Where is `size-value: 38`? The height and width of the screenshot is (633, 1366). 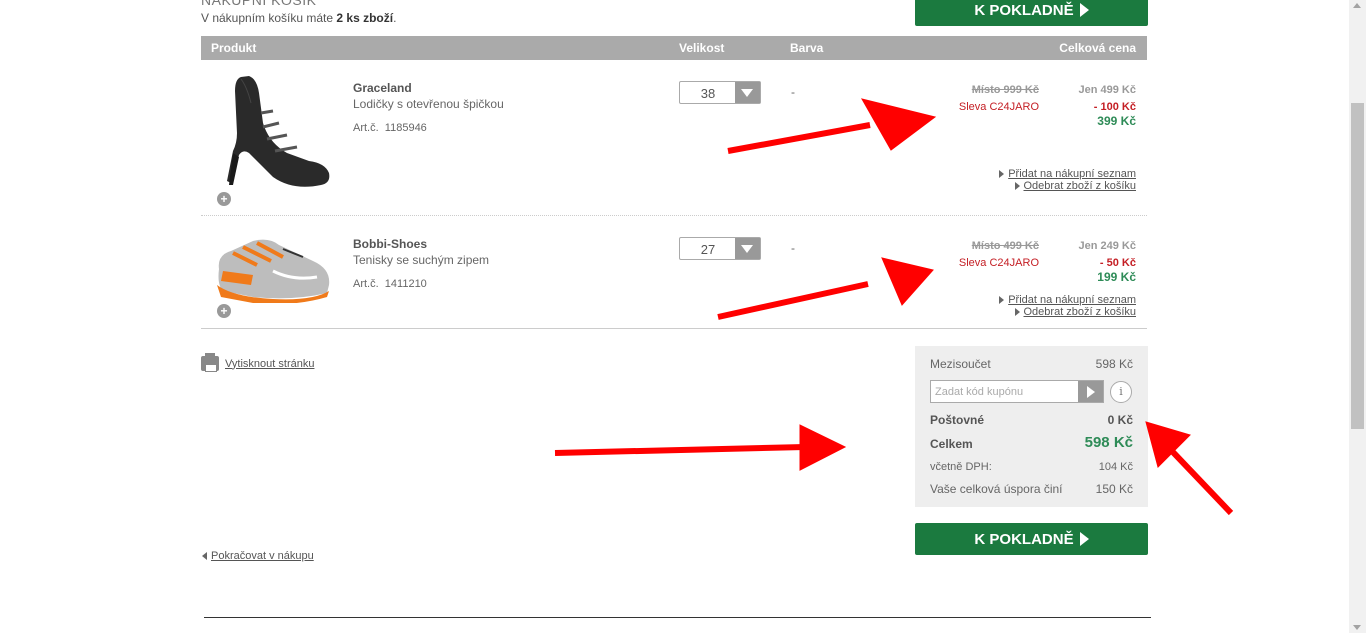
size-value: 38 is located at coordinates (708, 93).